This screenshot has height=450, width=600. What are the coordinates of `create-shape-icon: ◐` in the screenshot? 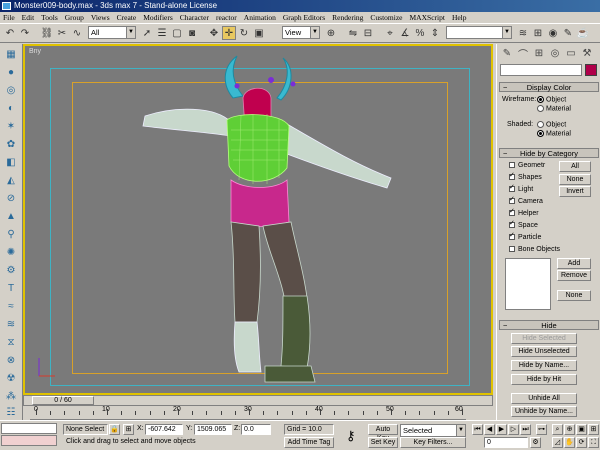 It's located at (11, 108).